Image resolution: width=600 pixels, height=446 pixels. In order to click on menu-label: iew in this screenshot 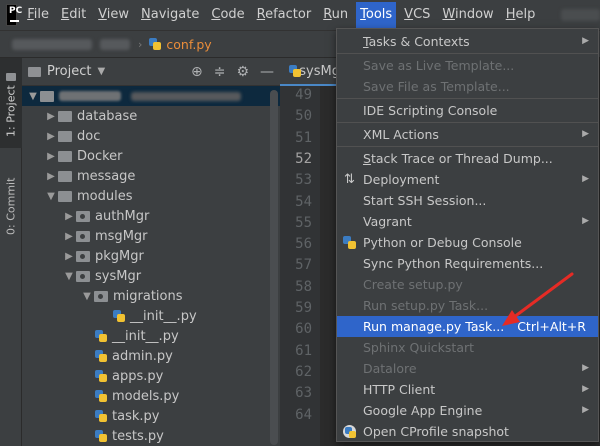, I will do `click(118, 14)`.